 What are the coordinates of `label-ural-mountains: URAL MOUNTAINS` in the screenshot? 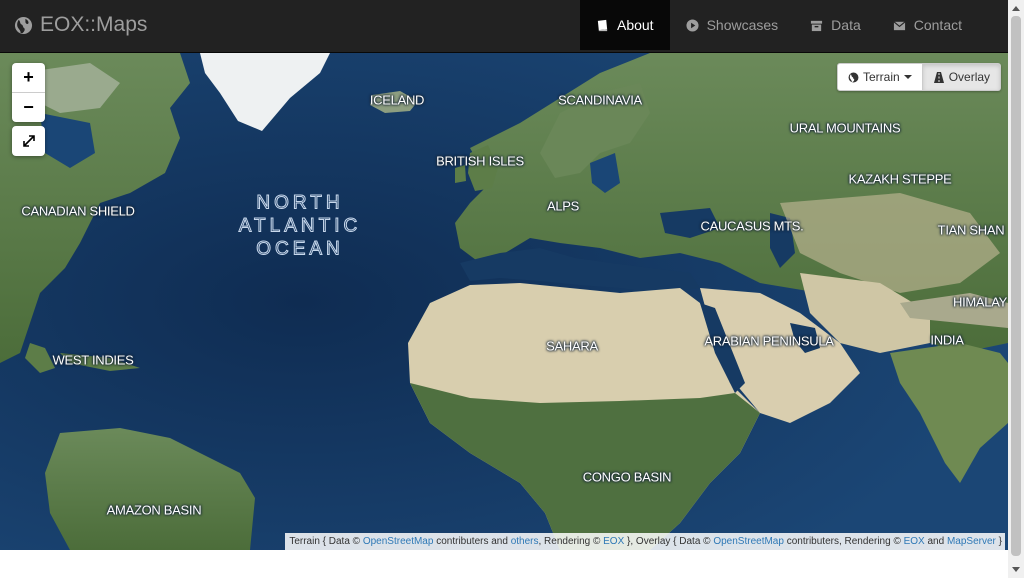 It's located at (845, 128).